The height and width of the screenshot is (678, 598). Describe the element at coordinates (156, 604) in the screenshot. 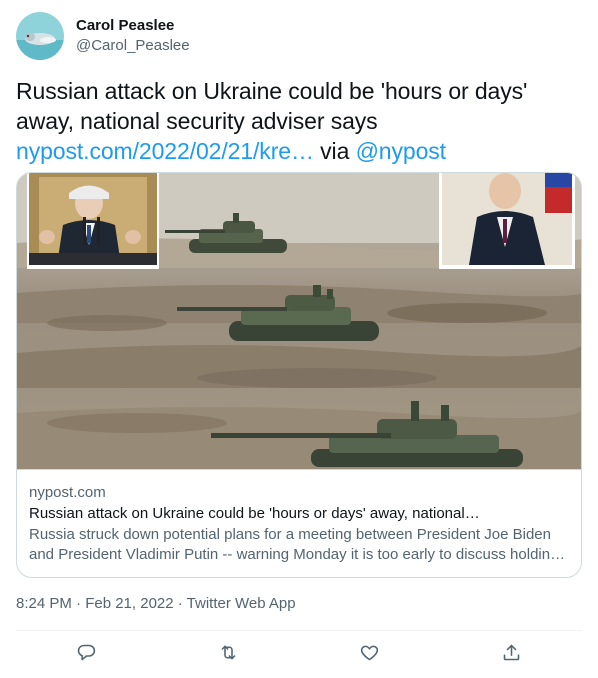

I see `tweet-metadata: 8:24 PM · Feb 21, 2022 · Twitter Web App` at that location.